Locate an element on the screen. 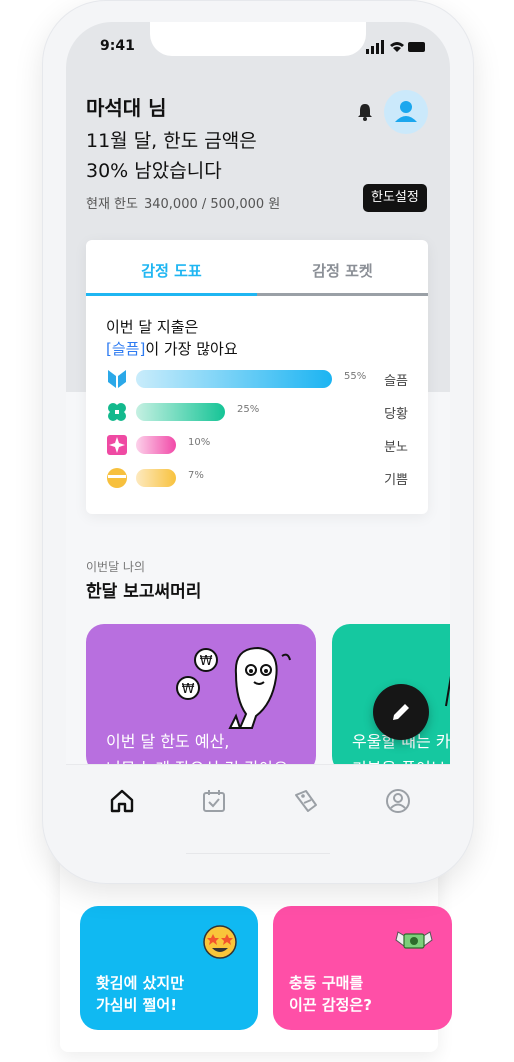 Image resolution: width=514 pixels, height=1062 pixels. write-button is located at coordinates (401, 712).